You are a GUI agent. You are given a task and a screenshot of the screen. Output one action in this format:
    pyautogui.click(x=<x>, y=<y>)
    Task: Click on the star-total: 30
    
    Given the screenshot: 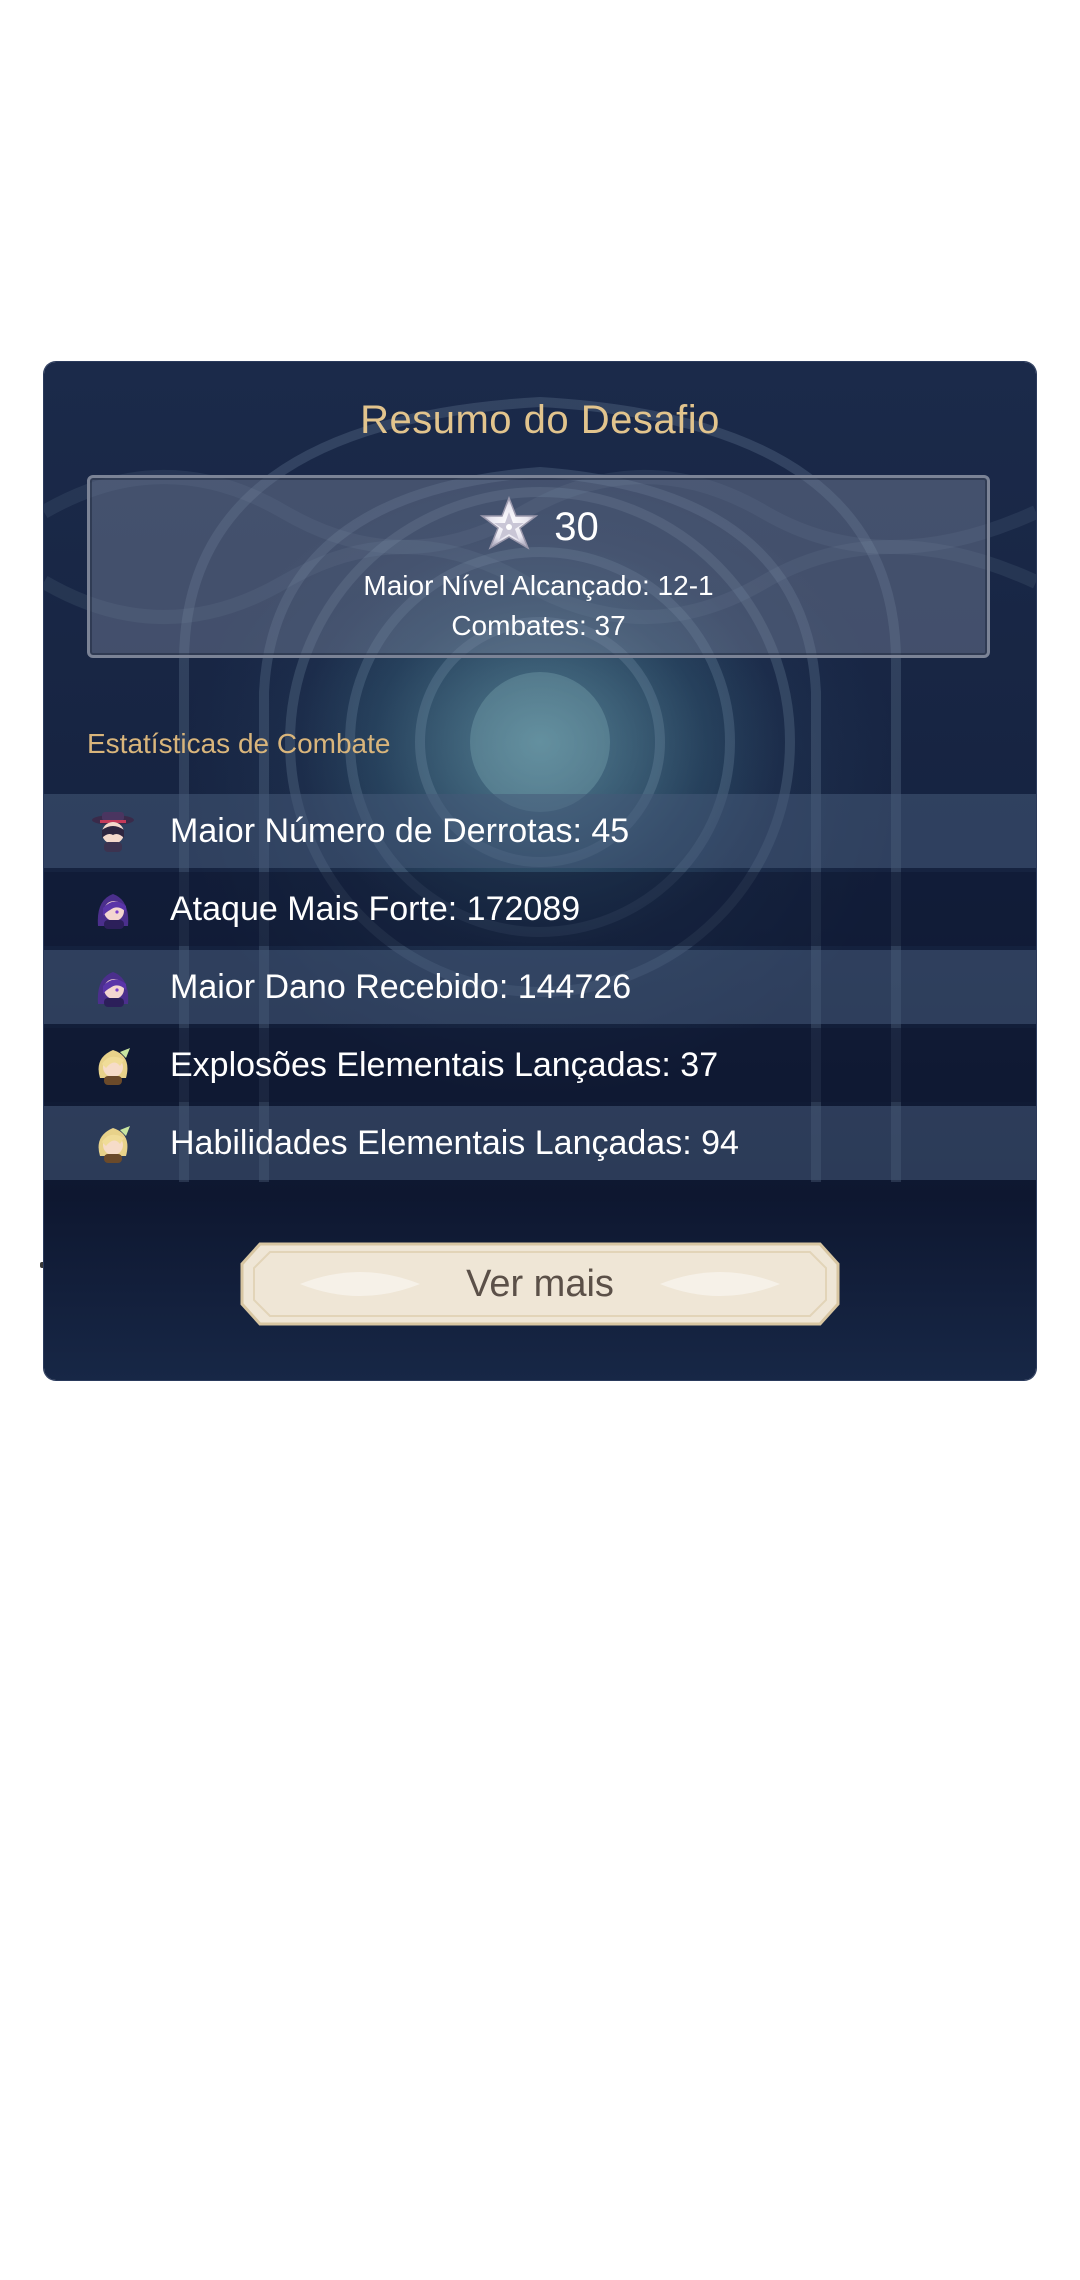 What is the action you would take?
    pyautogui.click(x=538, y=527)
    